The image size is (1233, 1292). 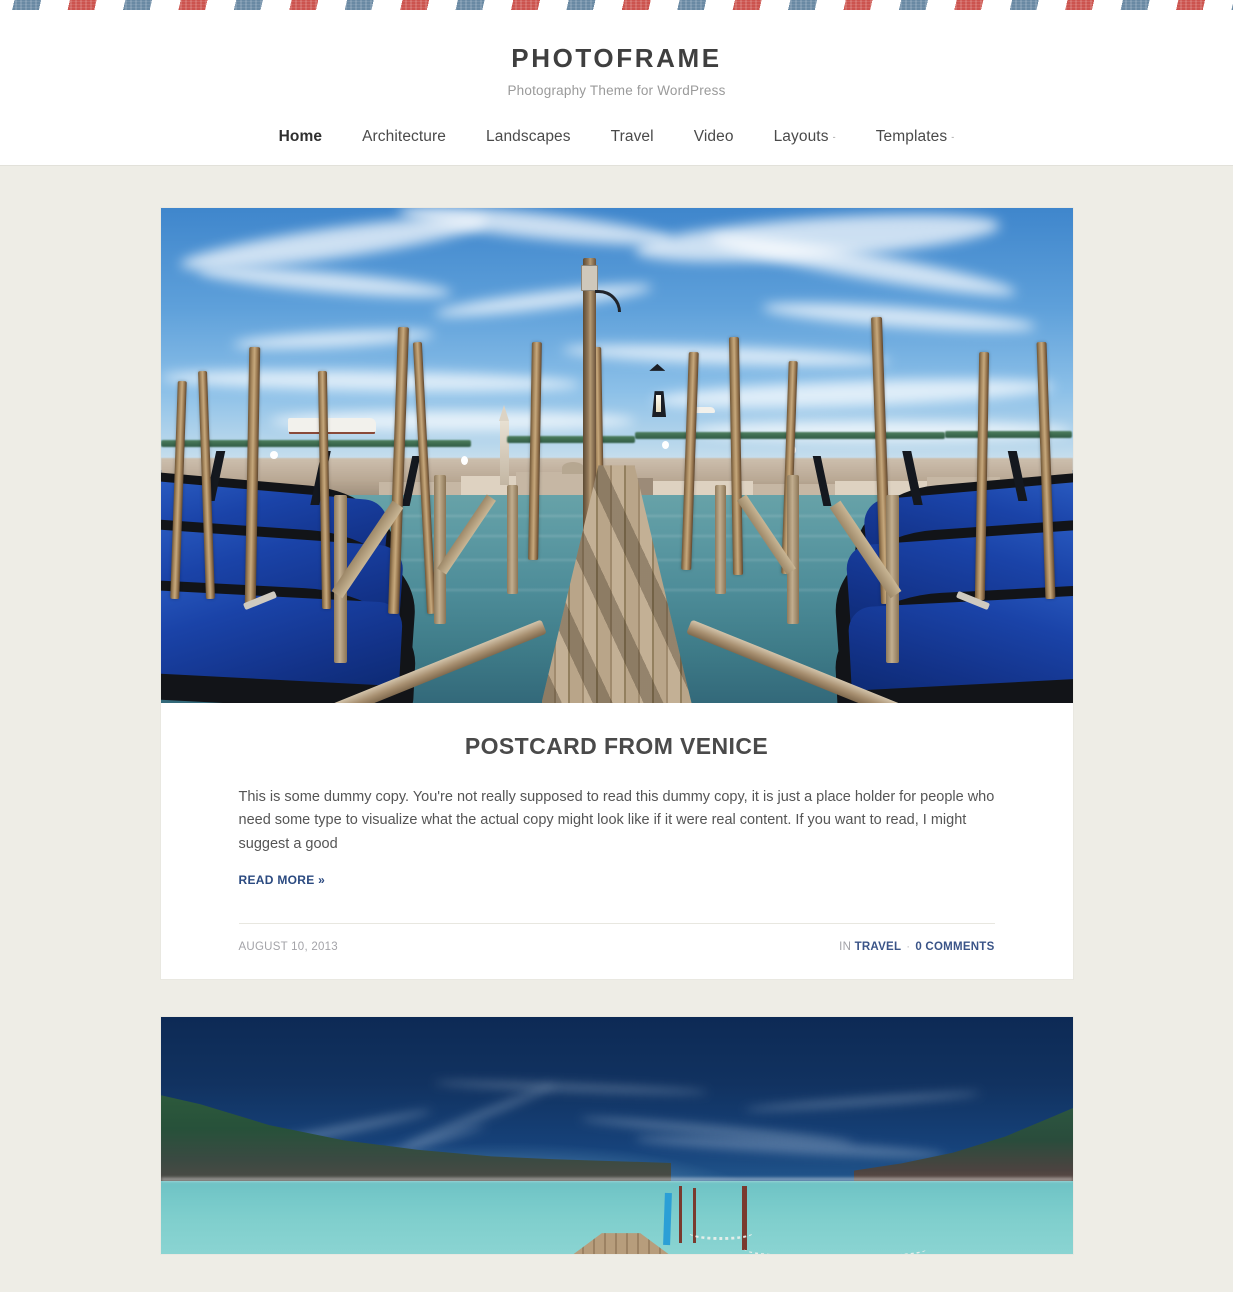 What do you see at coordinates (616, 6) in the screenshot?
I see `airmail-stripe-band` at bounding box center [616, 6].